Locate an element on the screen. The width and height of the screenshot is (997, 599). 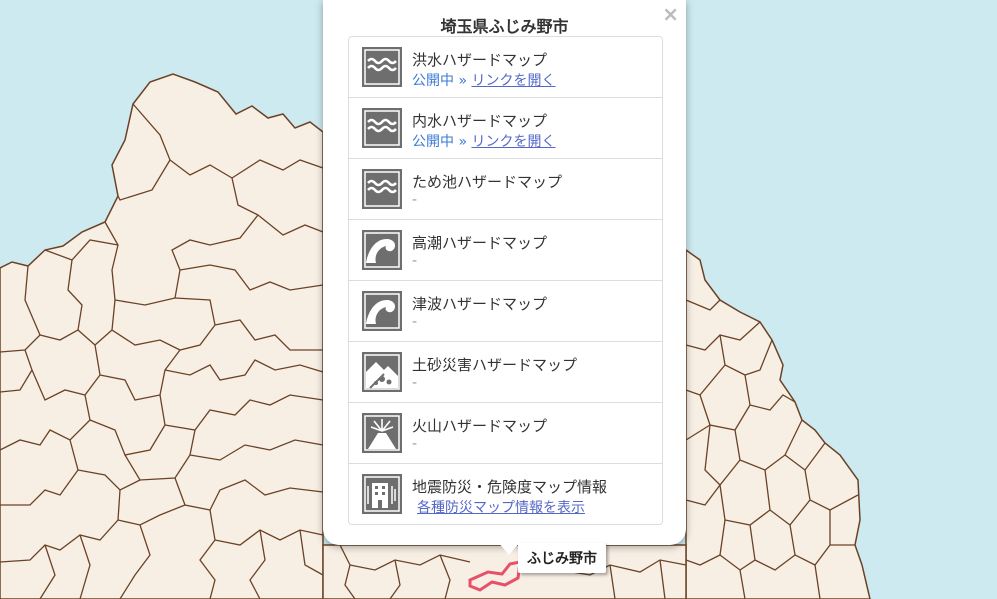
item-name: 火山ハザードマップ is located at coordinates (480, 426).